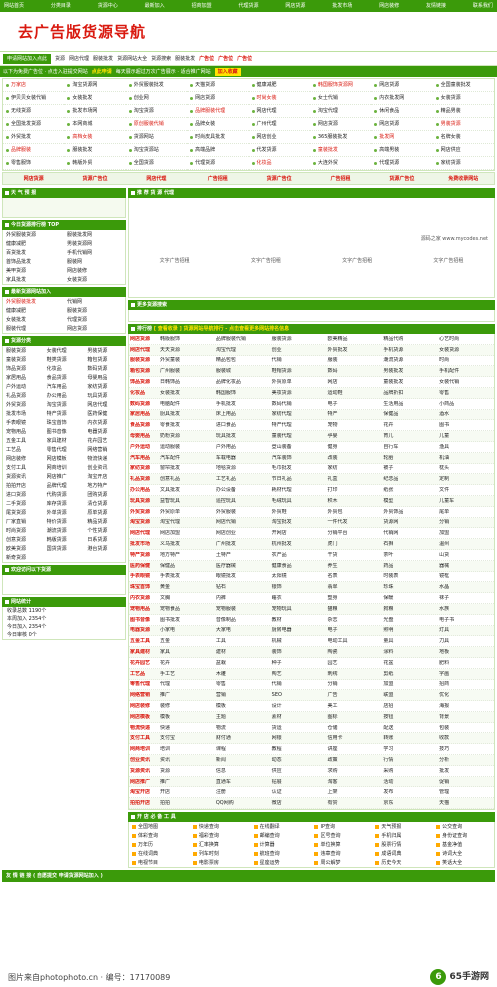 The width and height of the screenshot is (497, 987). What do you see at coordinates (243, 566) in the screenshot?
I see `ranking-link: 医疗器械` at bounding box center [243, 566].